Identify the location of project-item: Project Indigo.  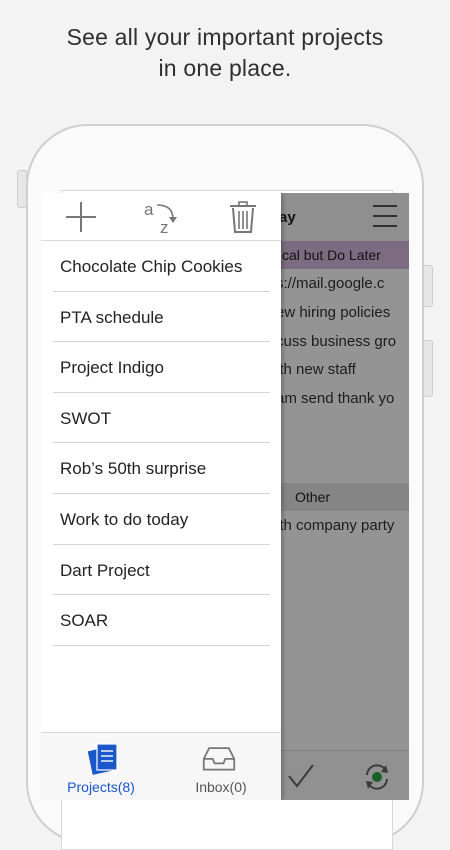
(161, 367).